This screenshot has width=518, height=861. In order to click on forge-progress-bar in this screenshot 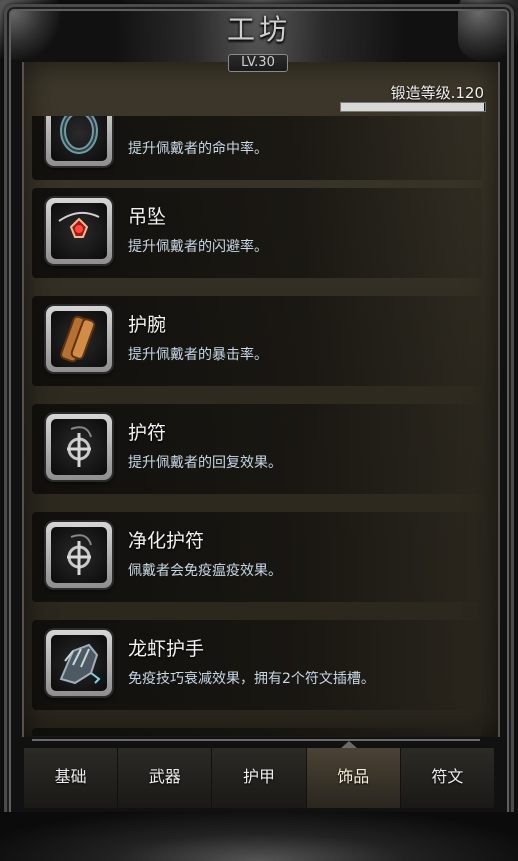, I will do `click(413, 107)`.